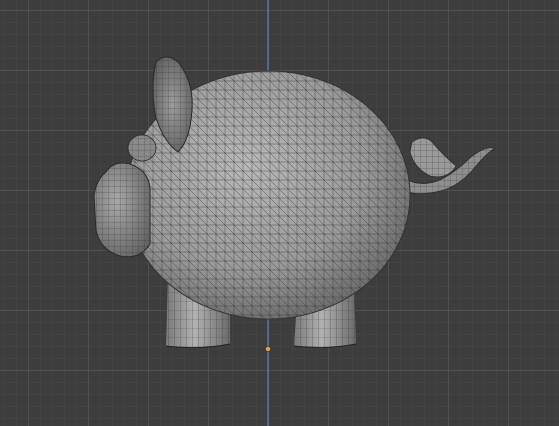 The height and width of the screenshot is (426, 559). Describe the element at coordinates (450, 165) in the screenshot. I see `pig-tail` at that location.